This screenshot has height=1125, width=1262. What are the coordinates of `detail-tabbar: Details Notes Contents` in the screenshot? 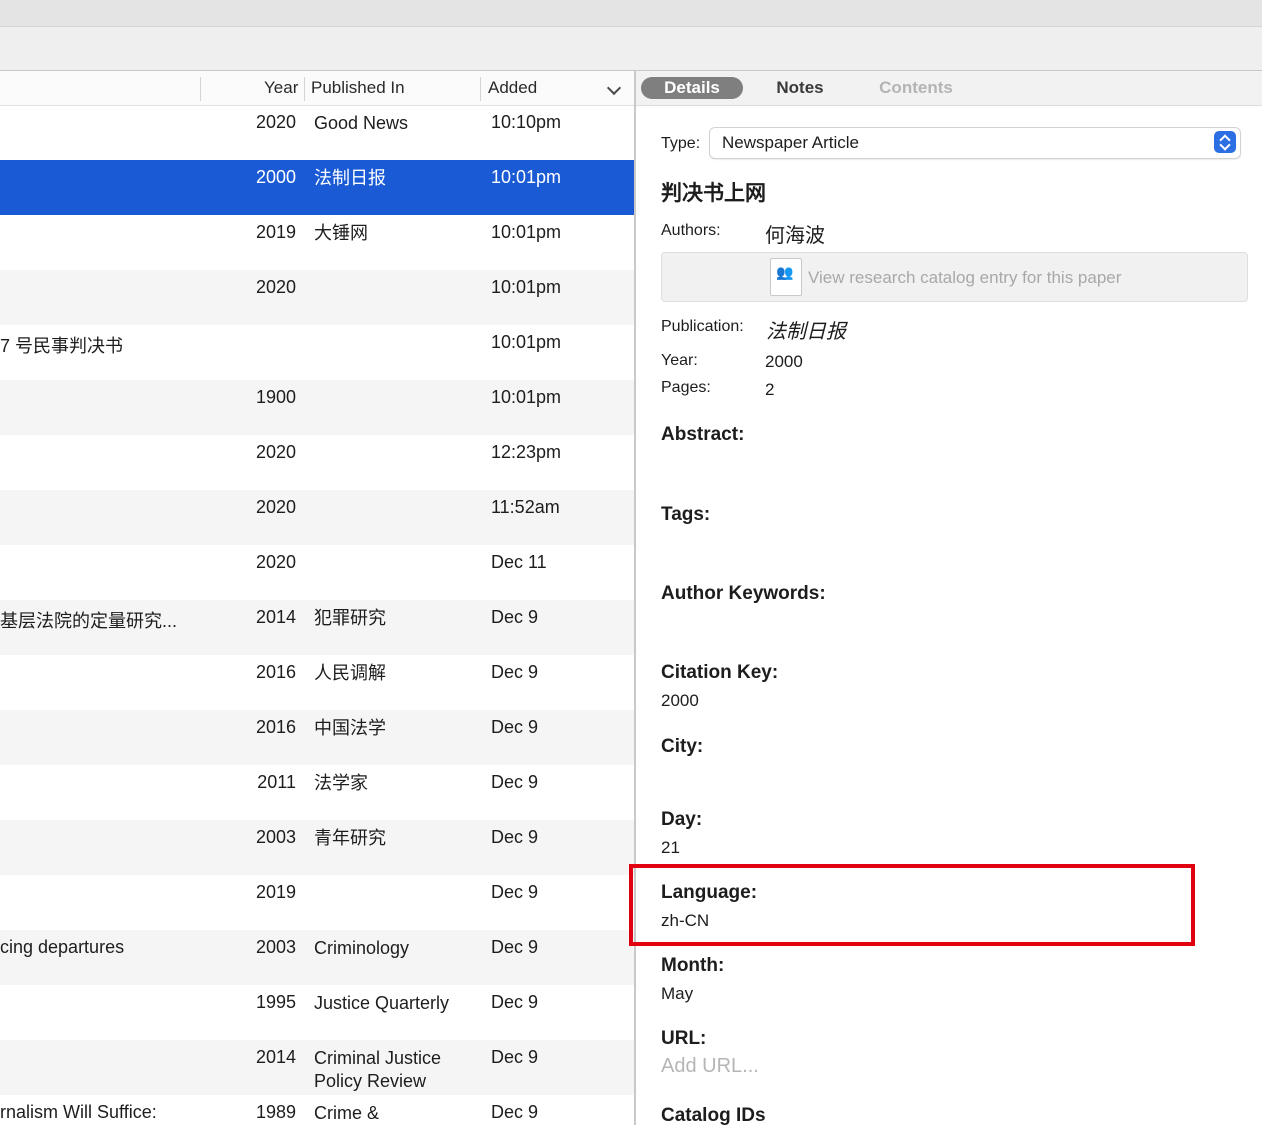 It's located at (949, 88).